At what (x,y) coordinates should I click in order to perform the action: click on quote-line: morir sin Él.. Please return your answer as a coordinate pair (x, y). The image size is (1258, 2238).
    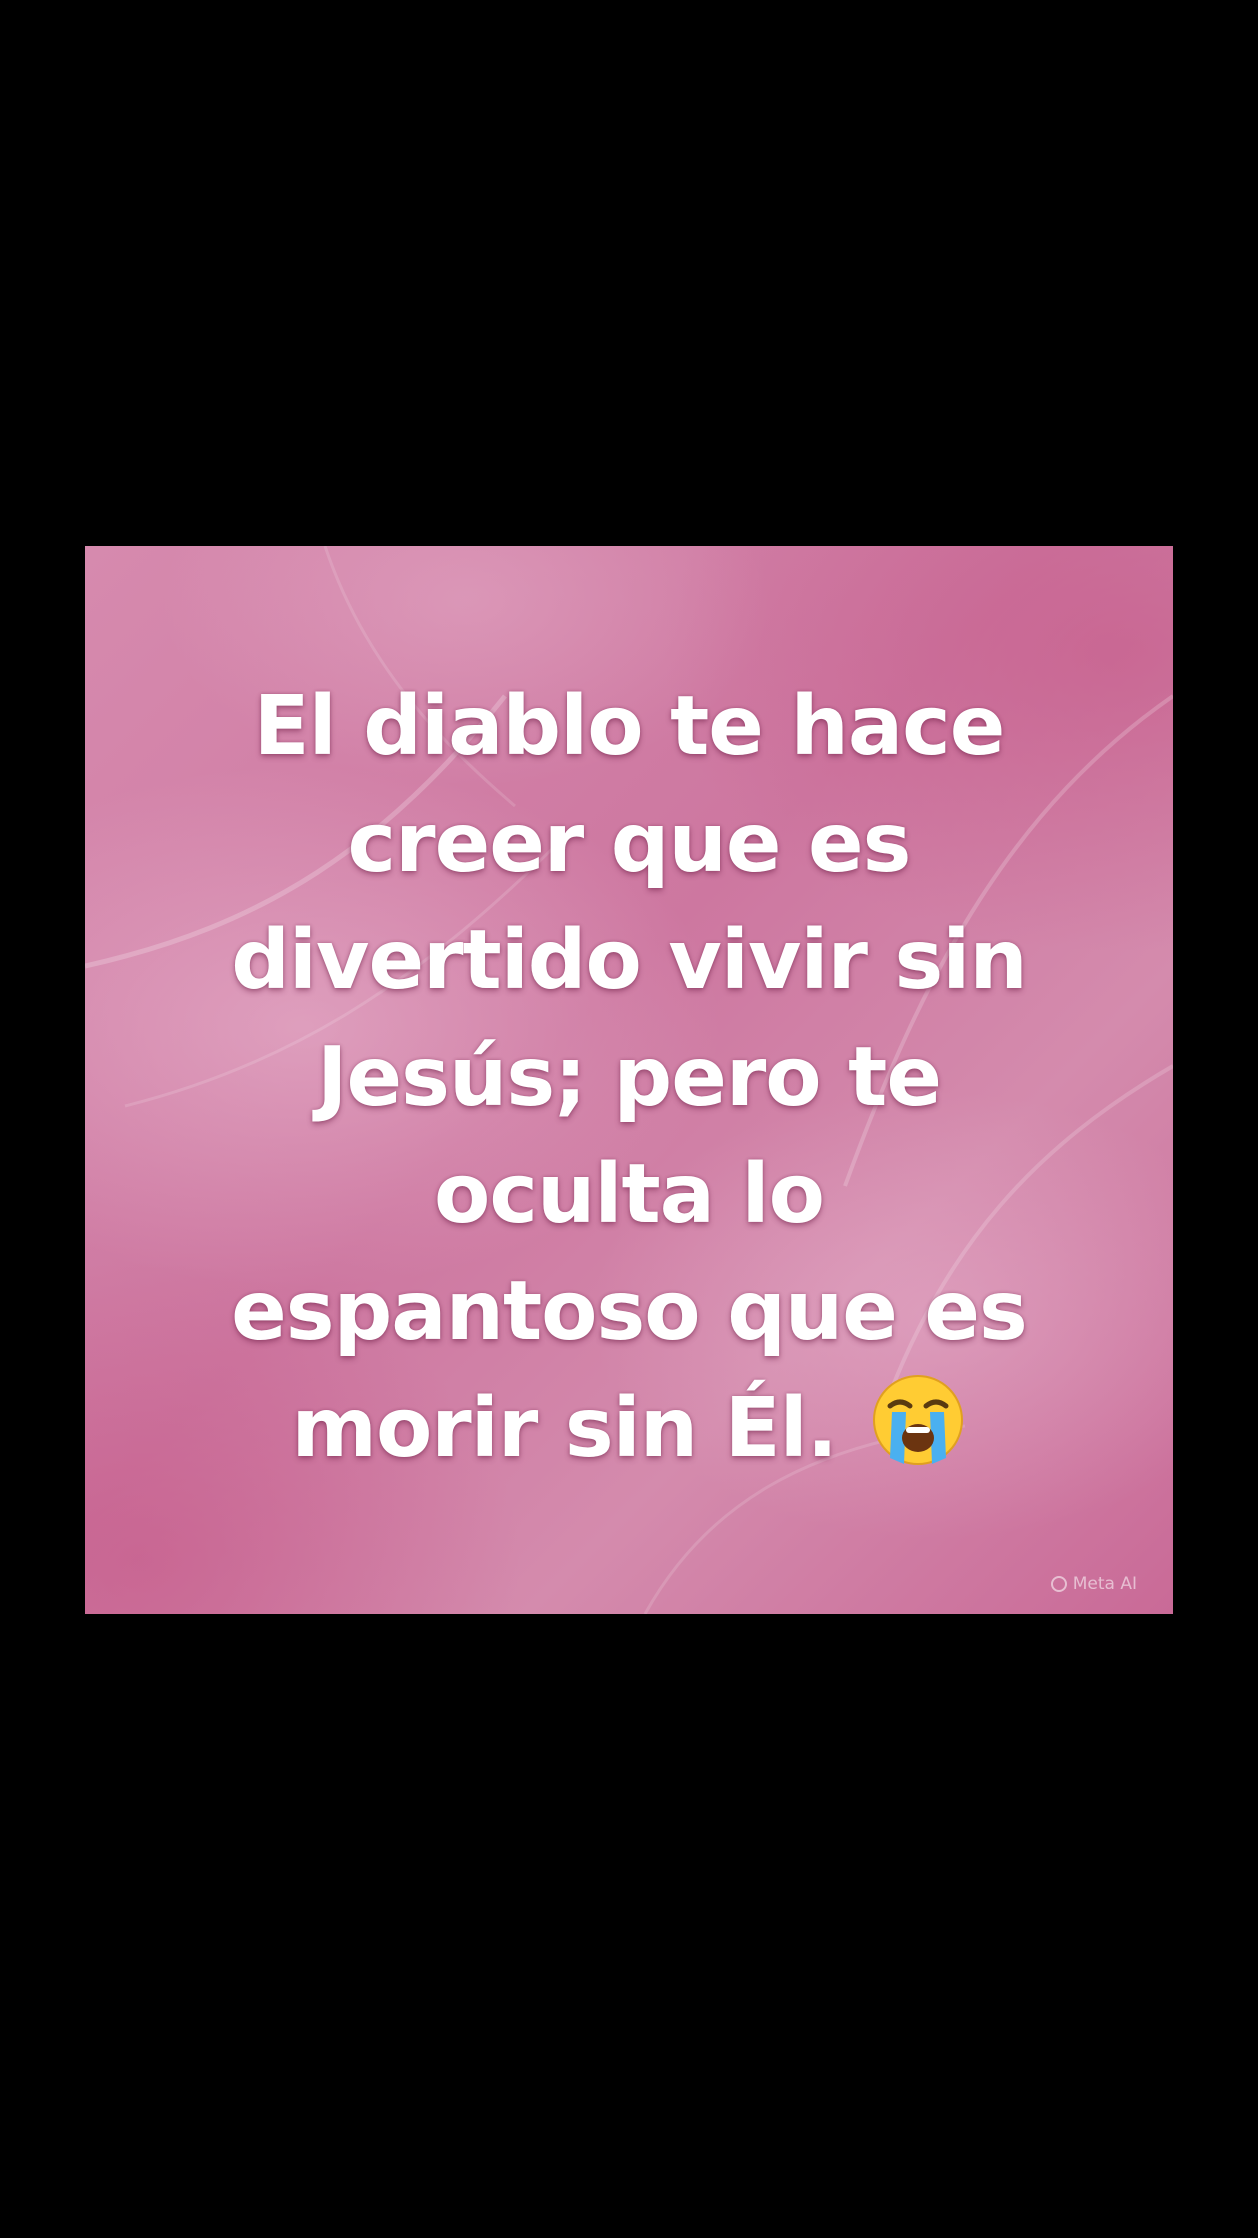
    Looking at the image, I should click on (578, 1428).